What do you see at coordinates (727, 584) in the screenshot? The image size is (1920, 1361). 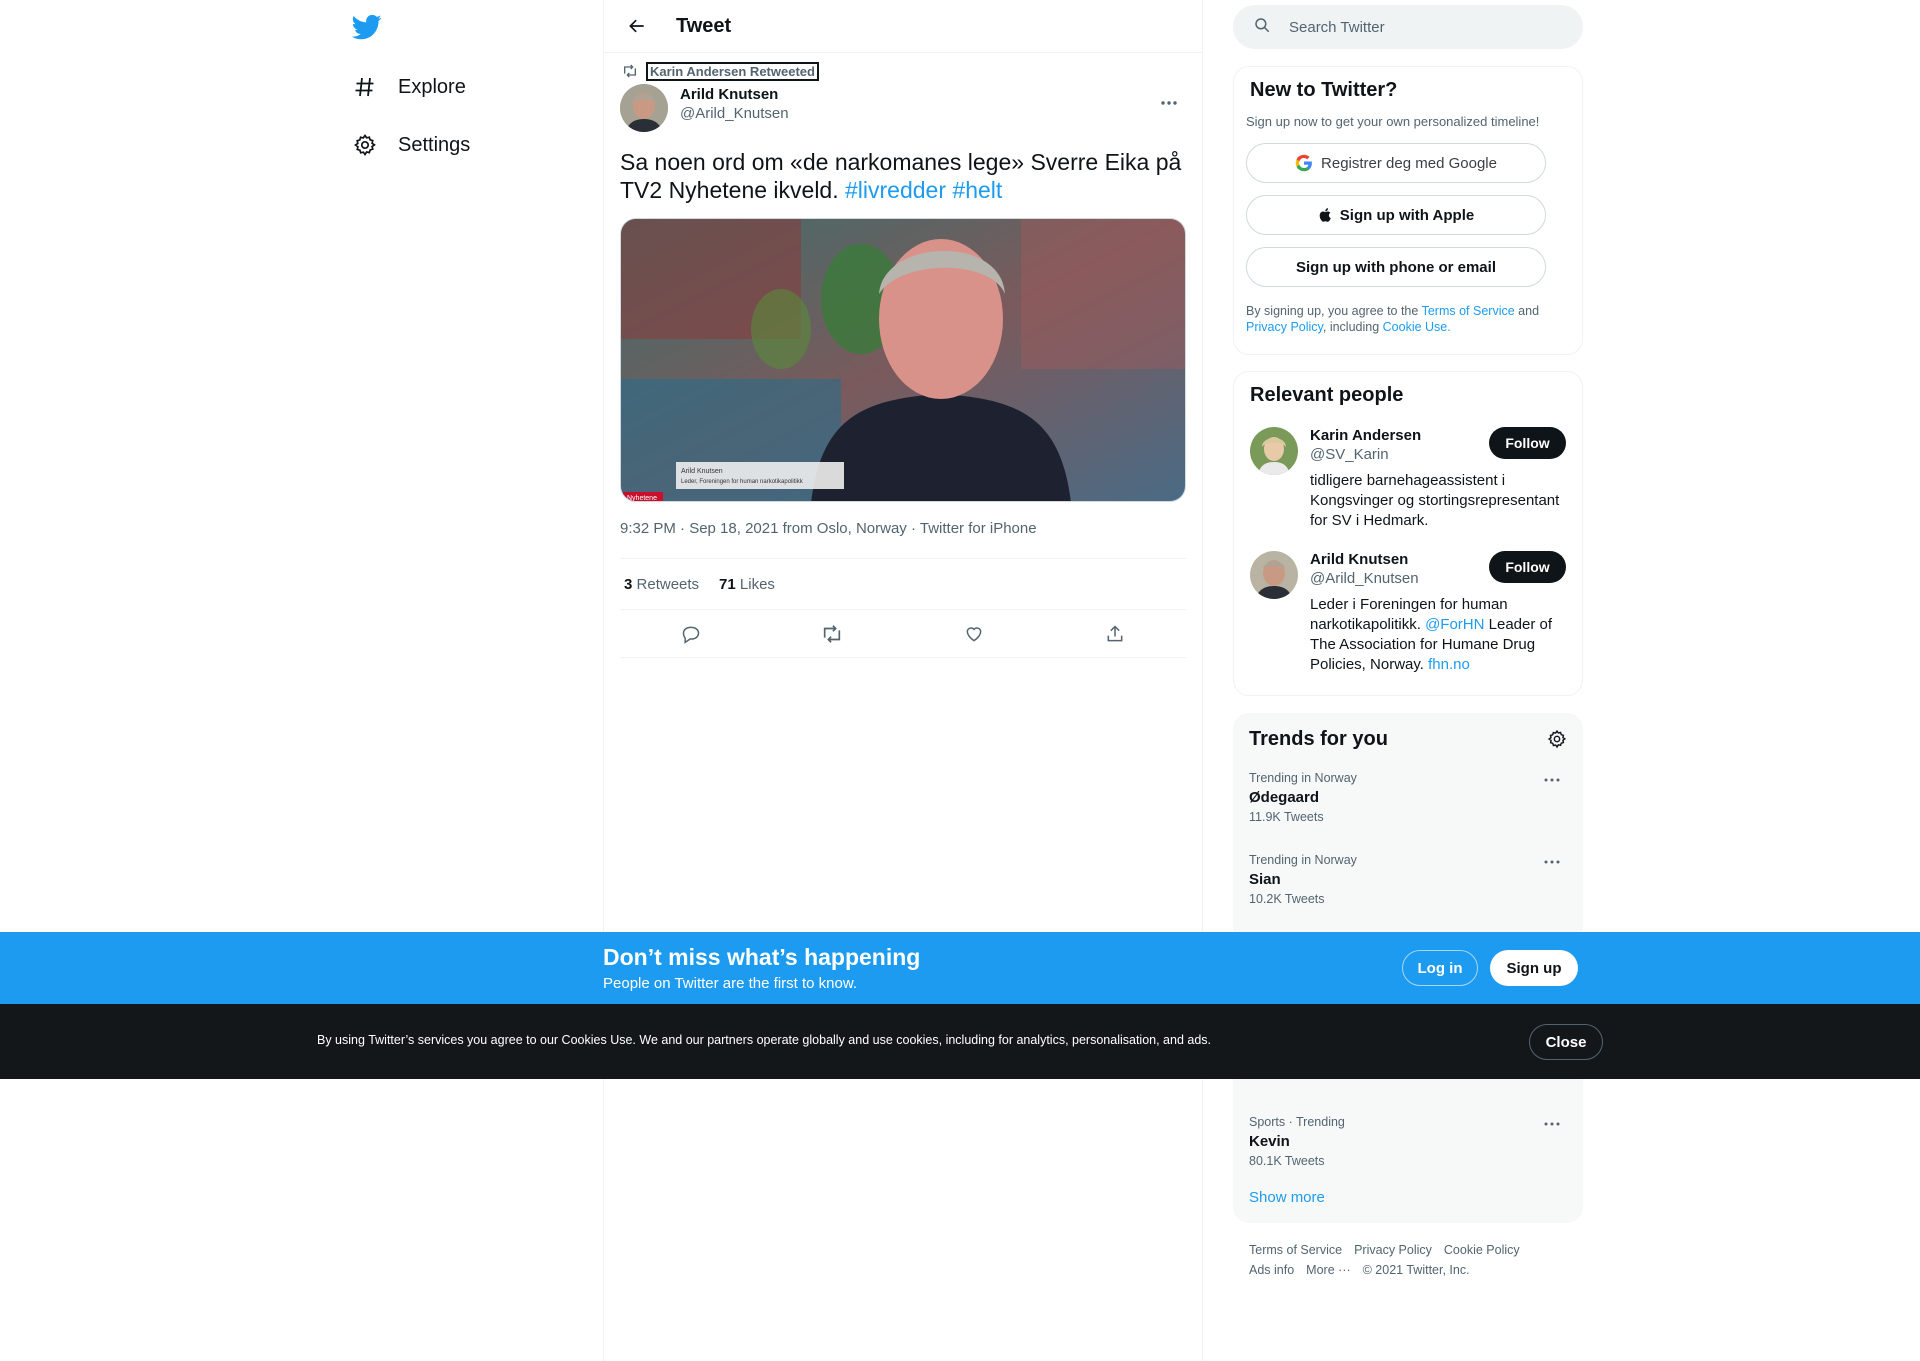 I see `likes-count: 71` at bounding box center [727, 584].